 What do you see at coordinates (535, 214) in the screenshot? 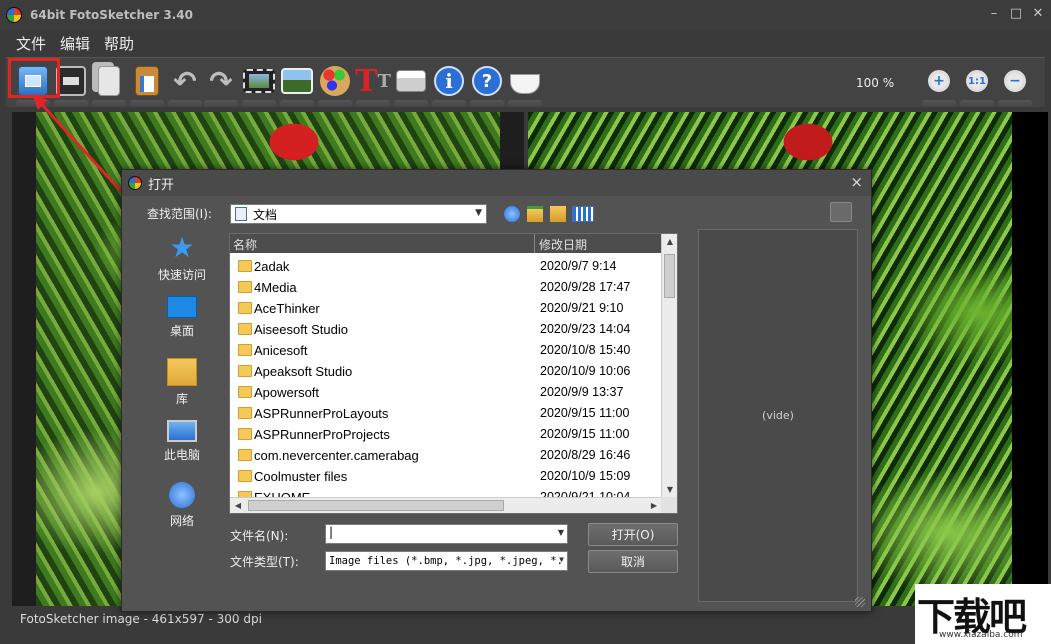
I see `up-folder-icon` at bounding box center [535, 214].